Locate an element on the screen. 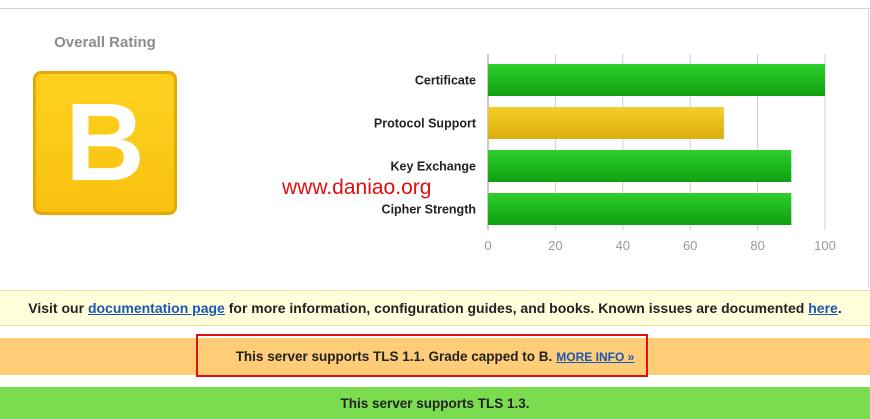  documentation-page-link: documentation page is located at coordinates (156, 308).